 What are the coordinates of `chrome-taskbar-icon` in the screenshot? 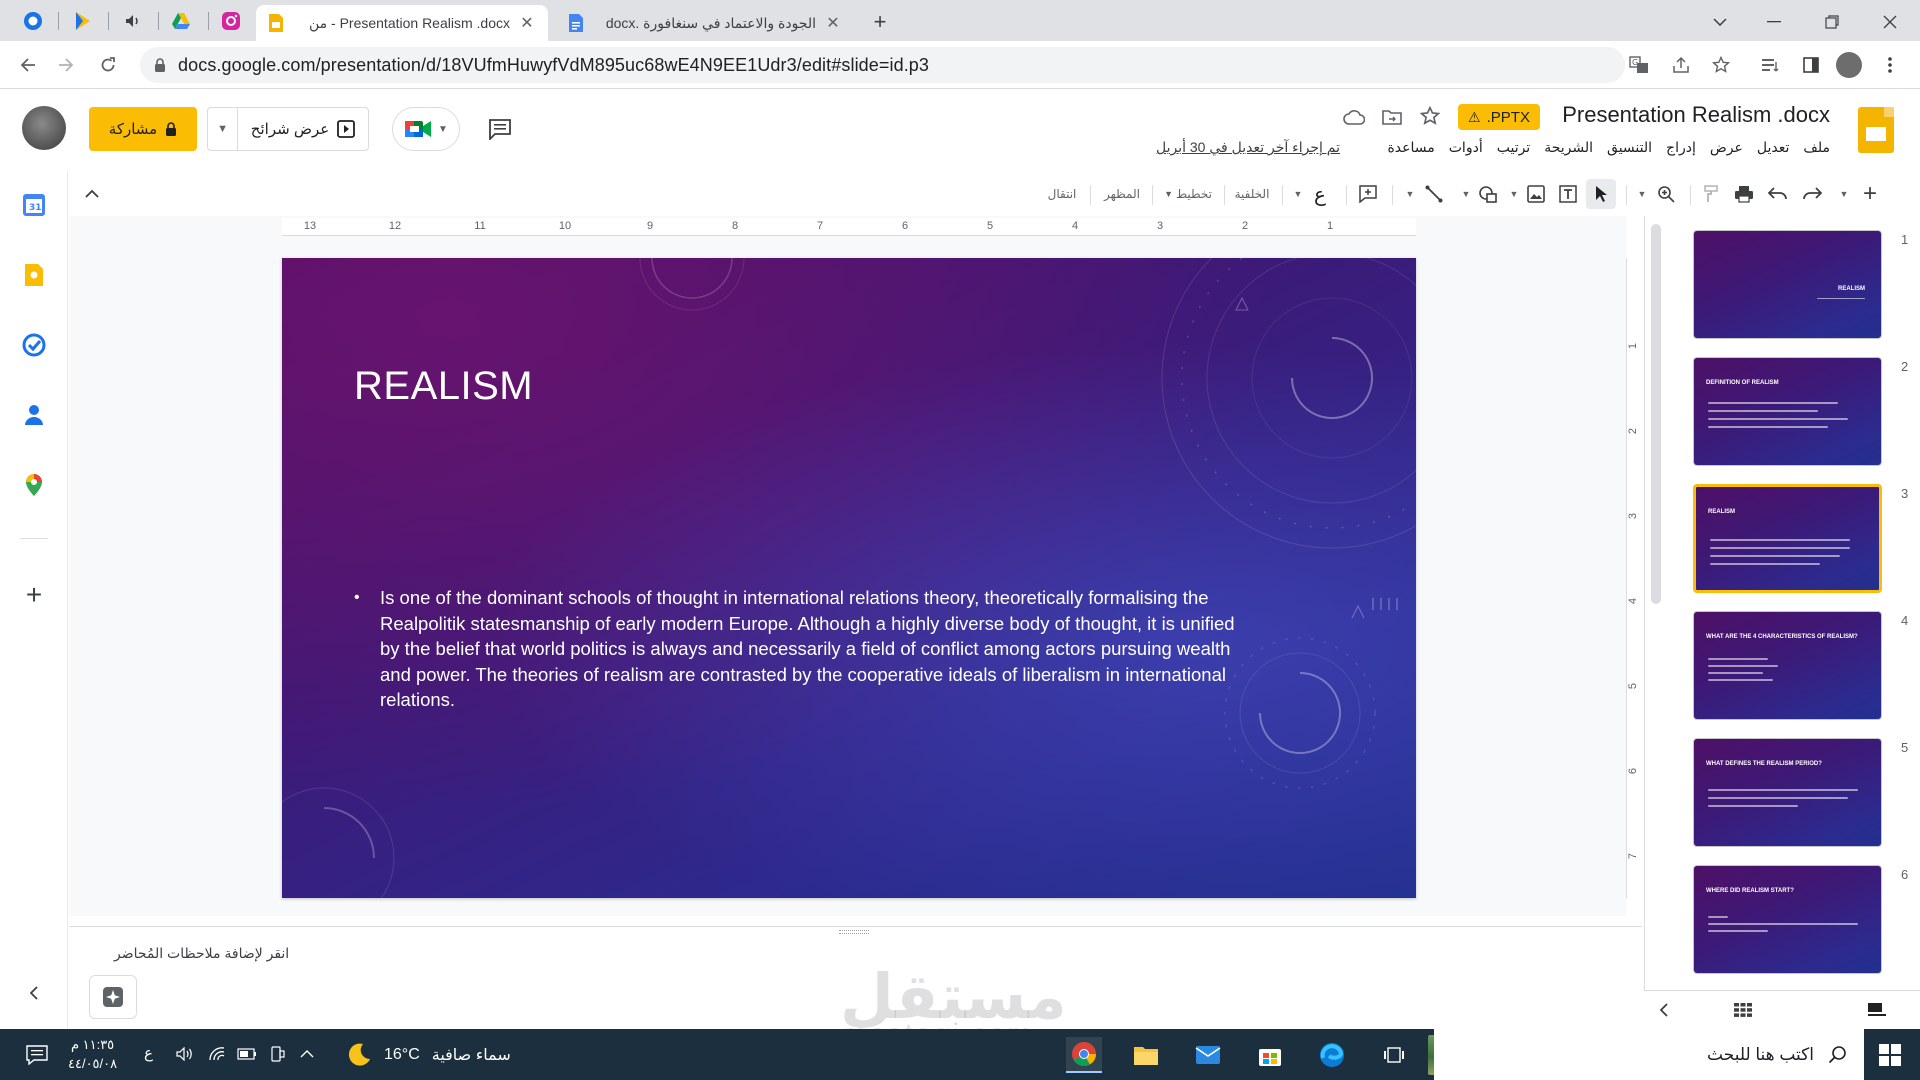 It's located at (1084, 1055).